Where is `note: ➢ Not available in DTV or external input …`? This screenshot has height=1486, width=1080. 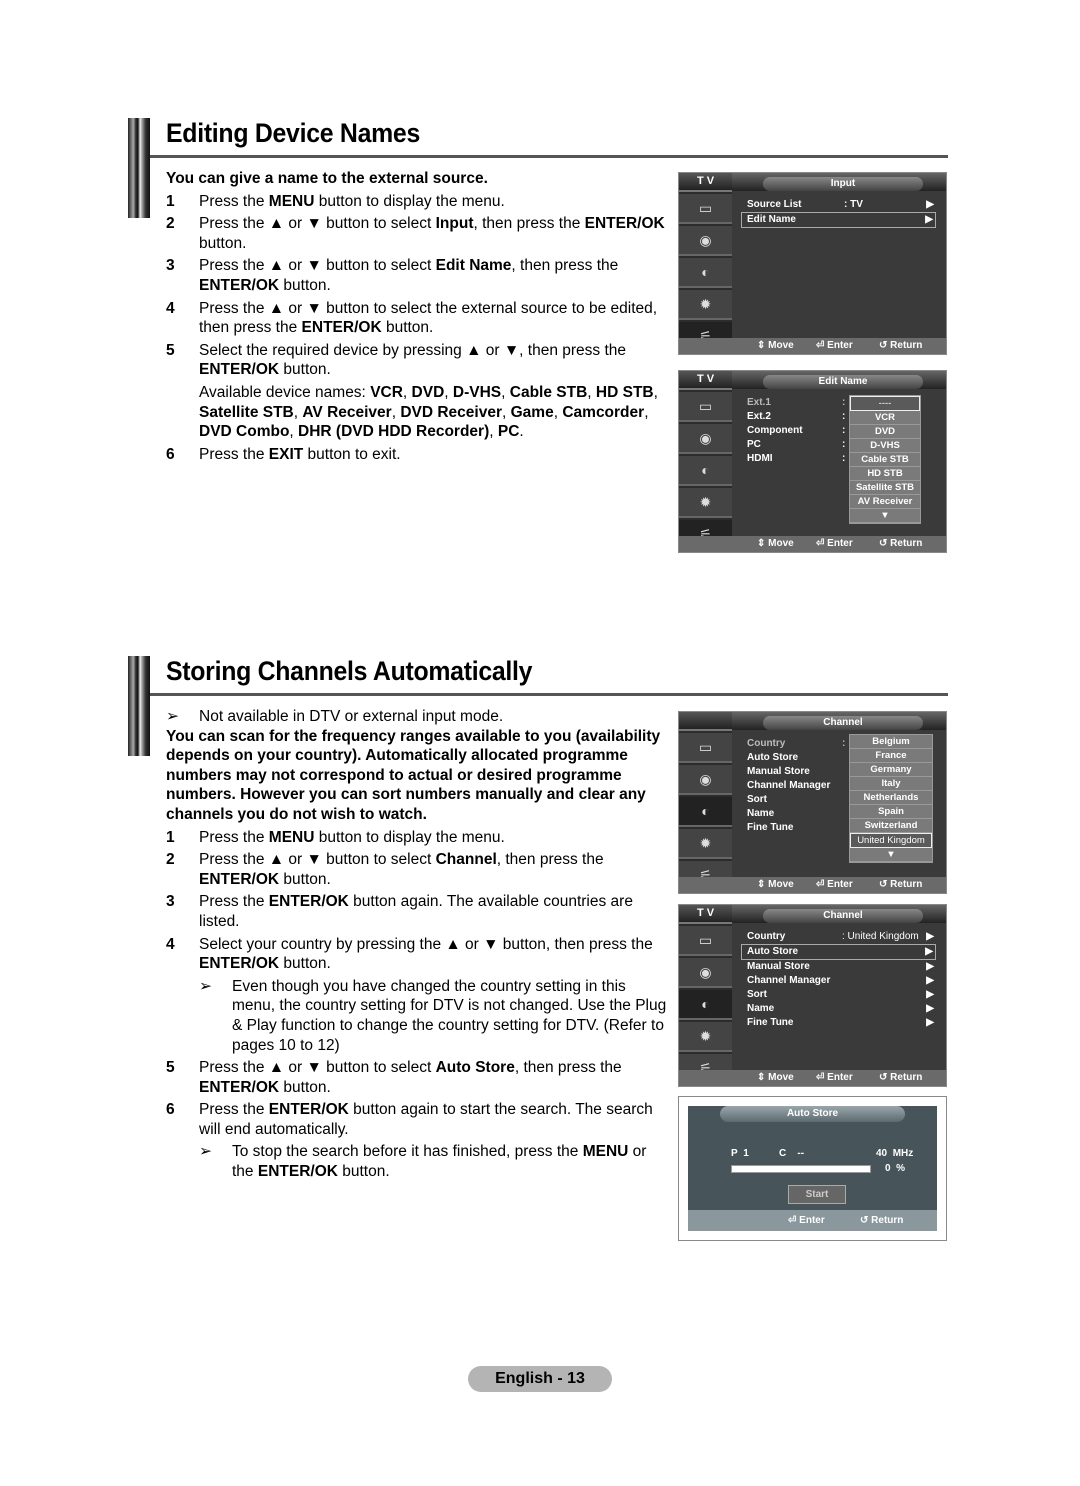 note: ➢ Not available in DTV or external input … is located at coordinates (418, 717).